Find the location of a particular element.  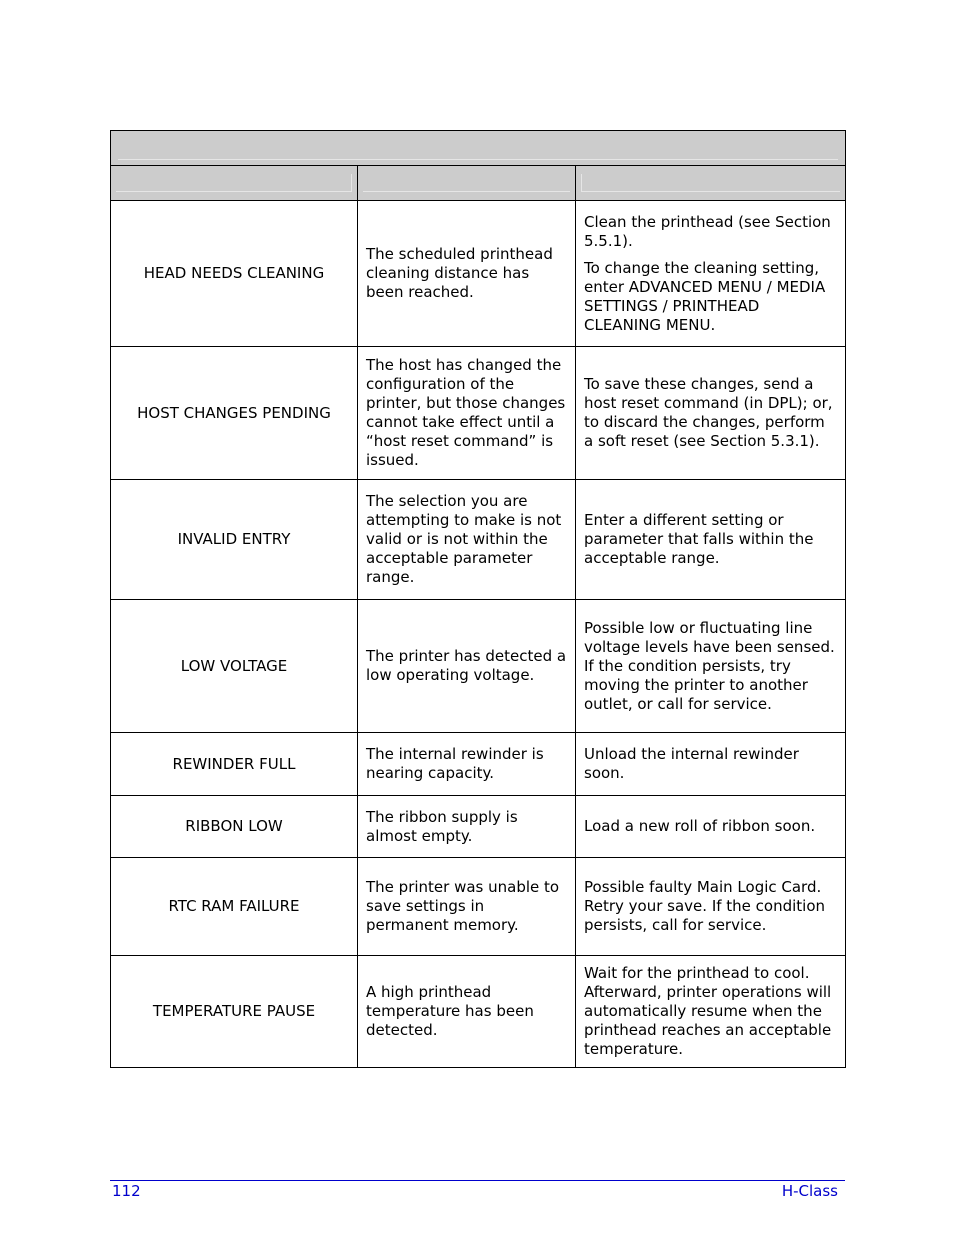

action-text: Clean the printhead (see Section 5.5.1). is located at coordinates (707, 231).